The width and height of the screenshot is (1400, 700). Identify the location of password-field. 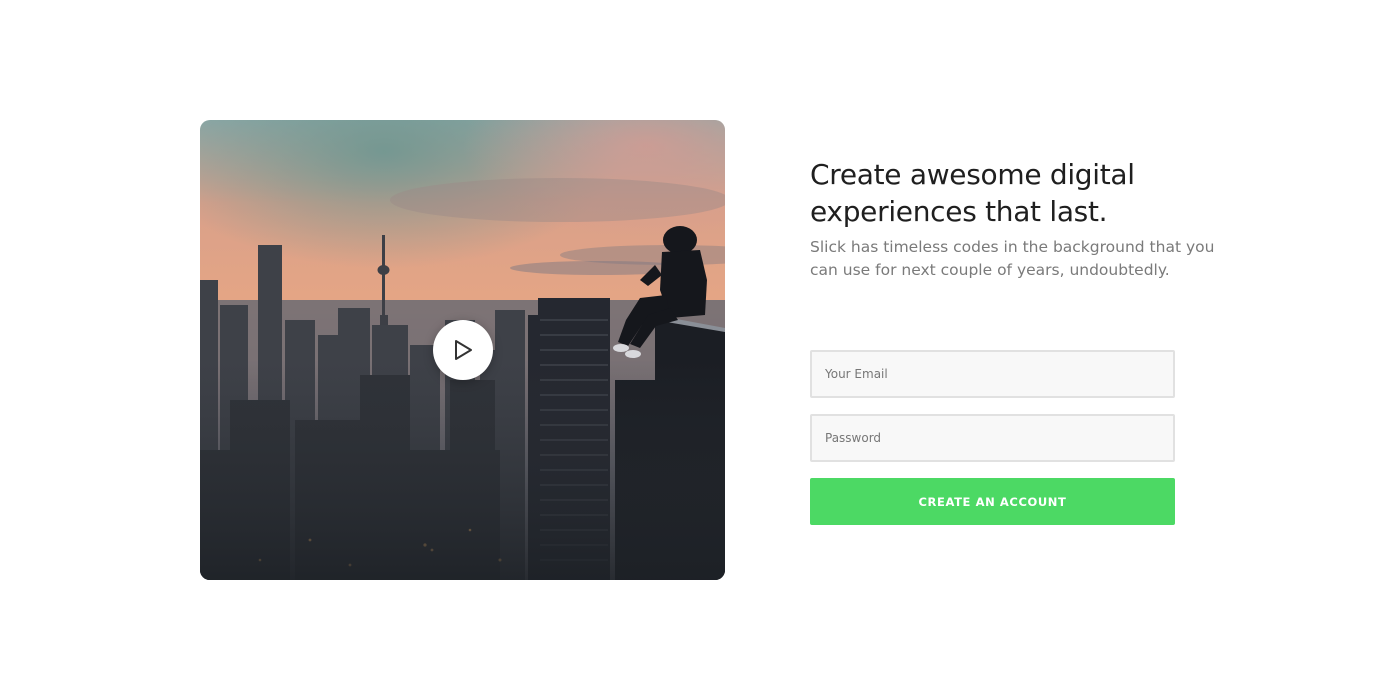
(992, 438).